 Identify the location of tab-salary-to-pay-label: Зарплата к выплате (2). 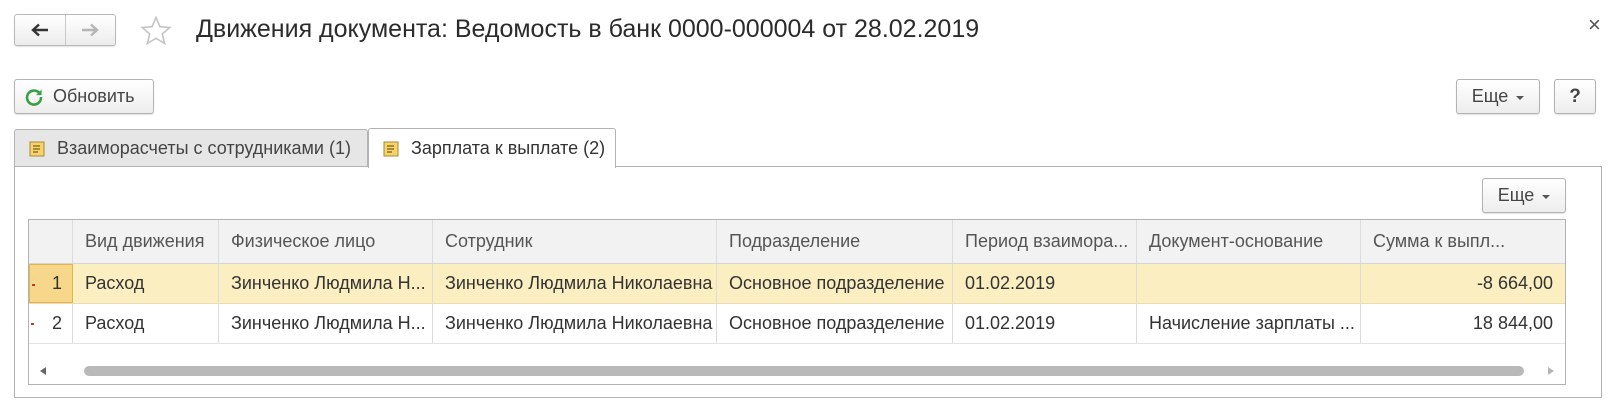
(508, 148).